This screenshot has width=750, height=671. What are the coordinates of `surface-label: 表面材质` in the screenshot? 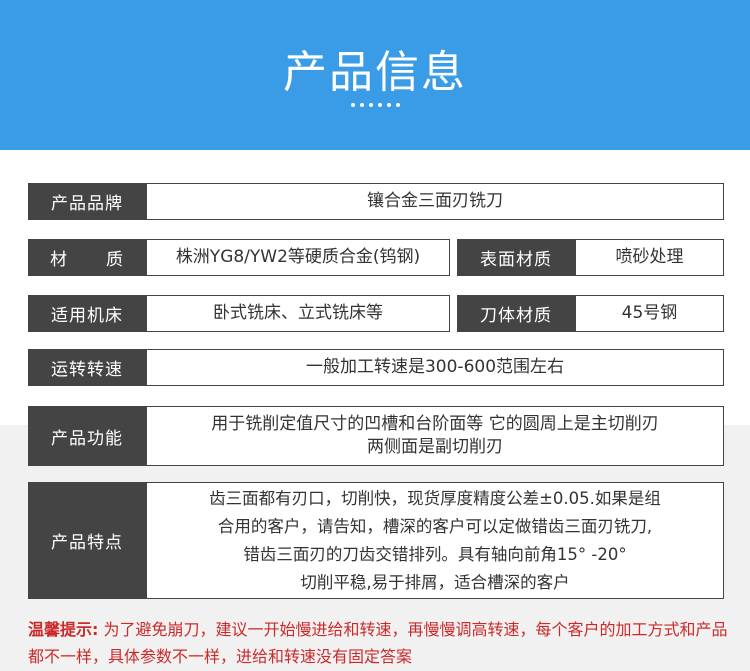 It's located at (516, 257).